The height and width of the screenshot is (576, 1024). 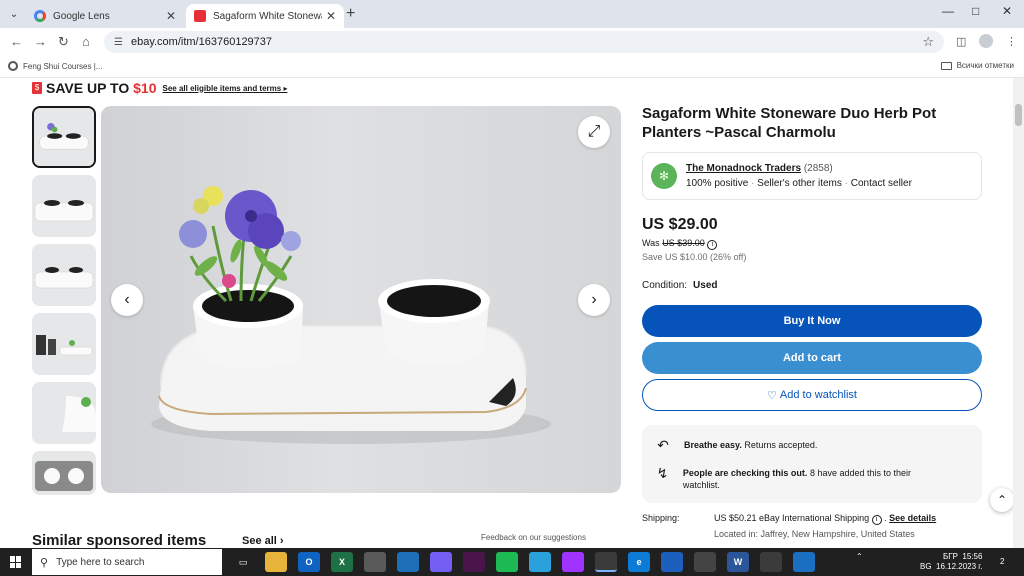 I want to click on scrollbar, so click(x=1018, y=313).